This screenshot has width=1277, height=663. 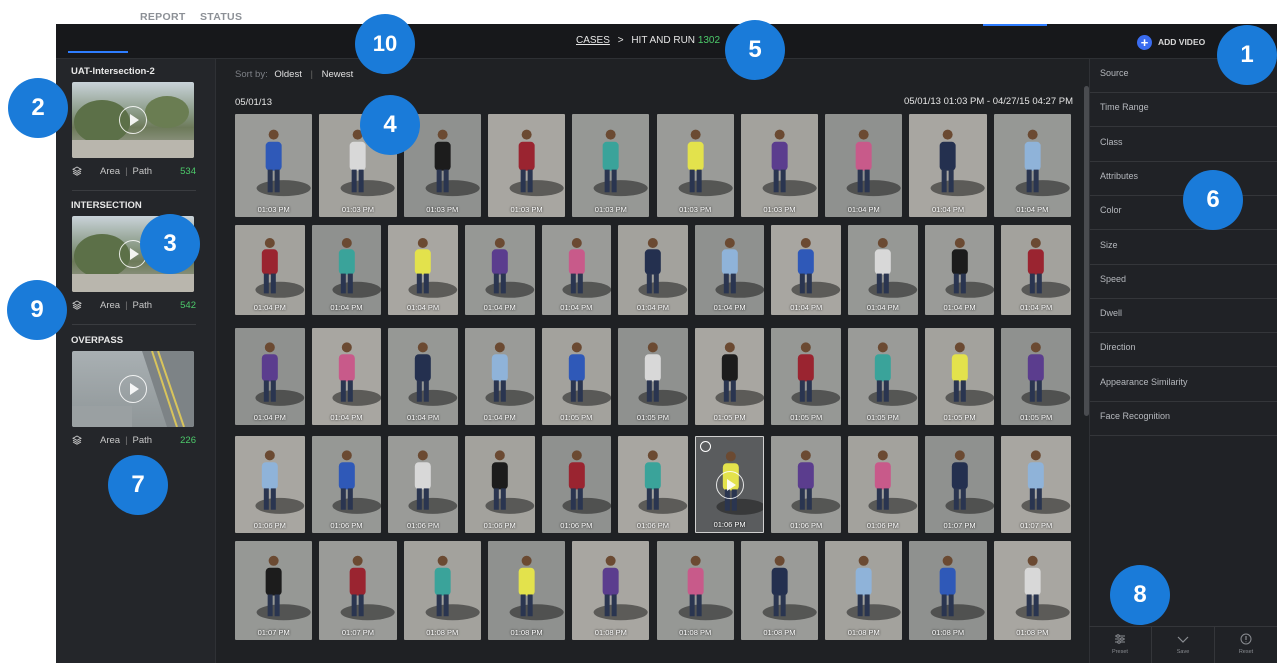 What do you see at coordinates (1036, 417) in the screenshot?
I see `result-timestamp: 01:05 PM` at bounding box center [1036, 417].